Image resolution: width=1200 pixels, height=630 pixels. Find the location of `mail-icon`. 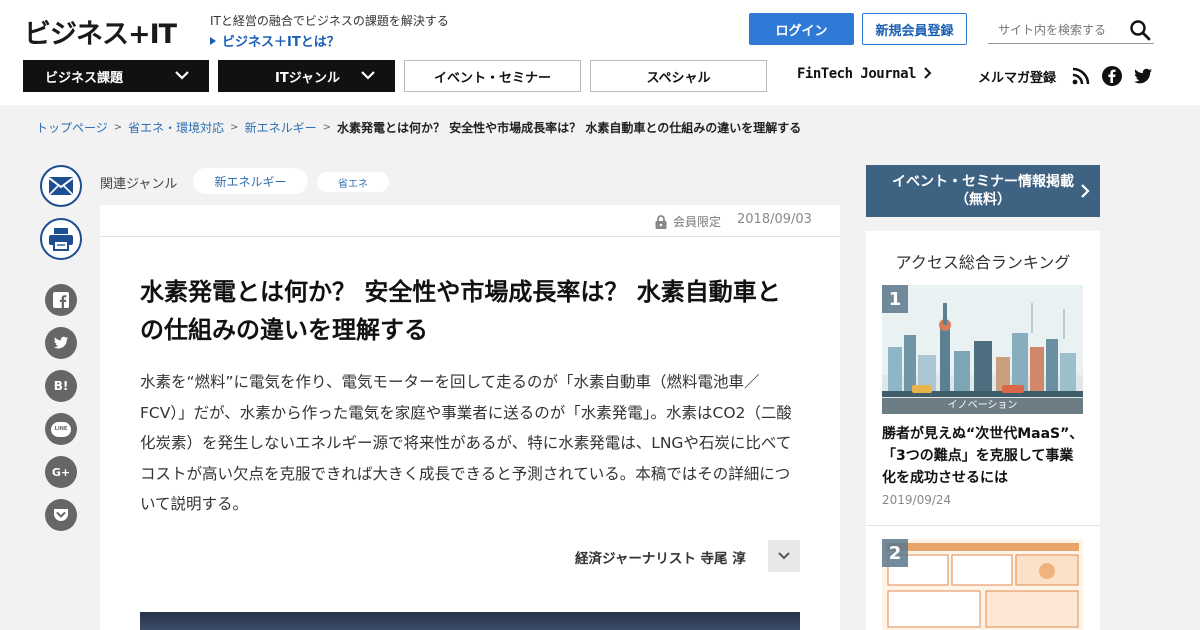

mail-icon is located at coordinates (61, 186).